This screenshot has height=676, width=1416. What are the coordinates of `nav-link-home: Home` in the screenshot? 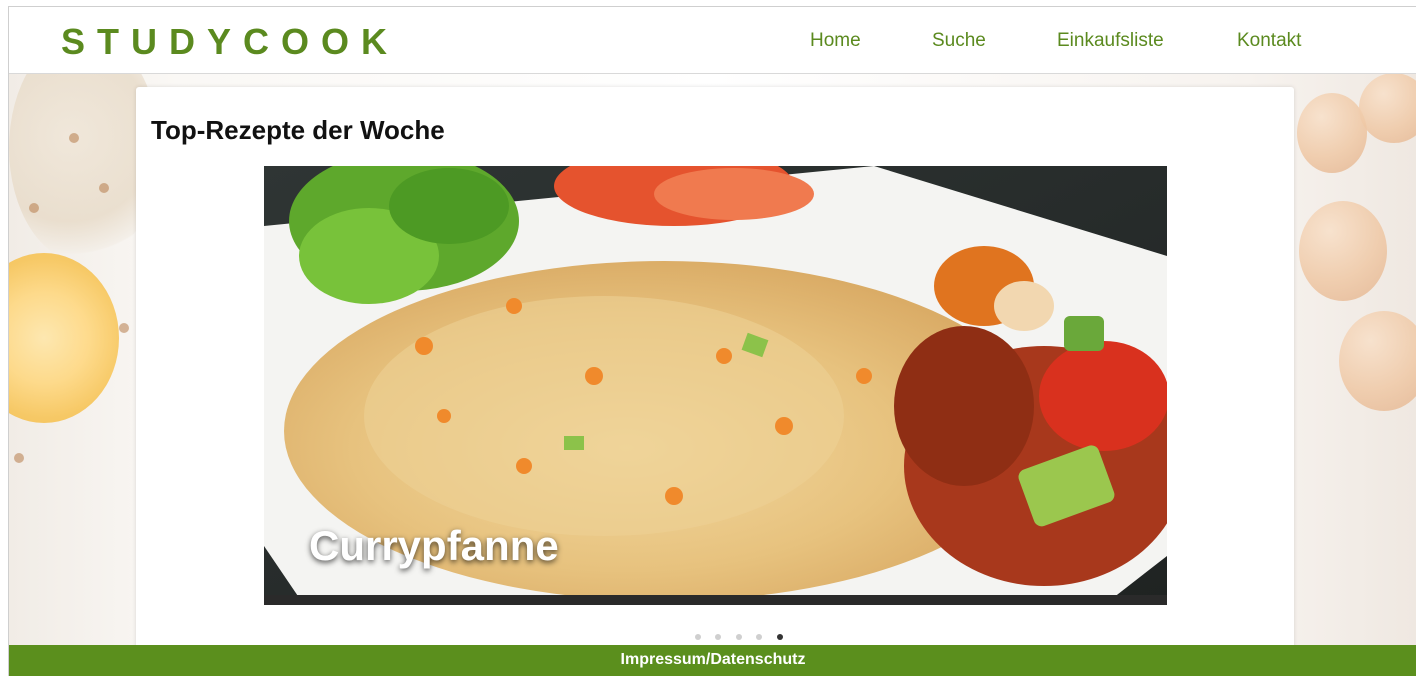 It's located at (835, 41).